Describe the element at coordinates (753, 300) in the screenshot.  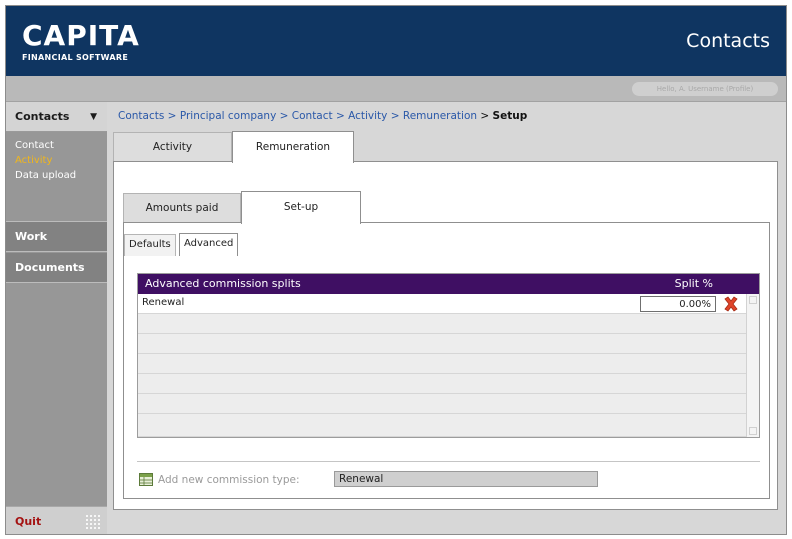
I see `scroll-up-icon` at that location.